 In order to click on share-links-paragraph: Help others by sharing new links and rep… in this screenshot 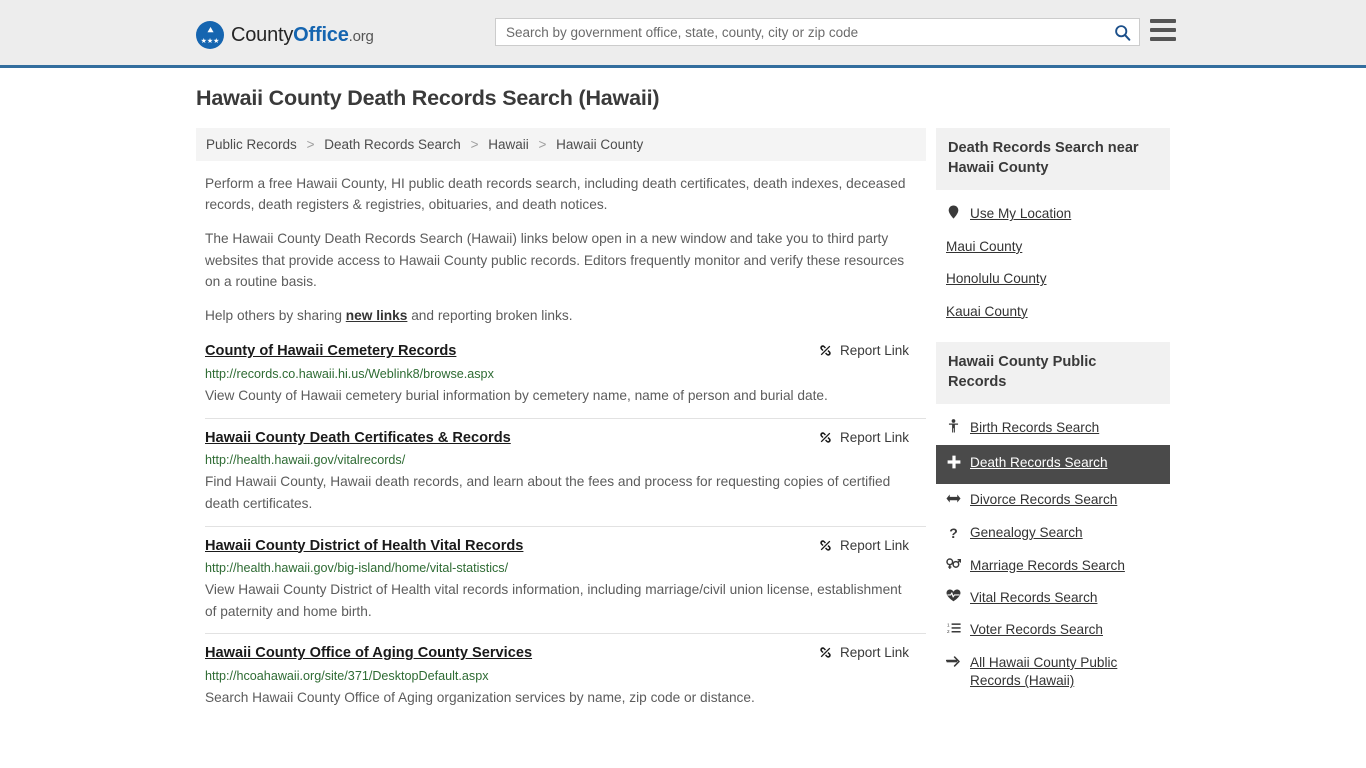, I will do `click(561, 315)`.